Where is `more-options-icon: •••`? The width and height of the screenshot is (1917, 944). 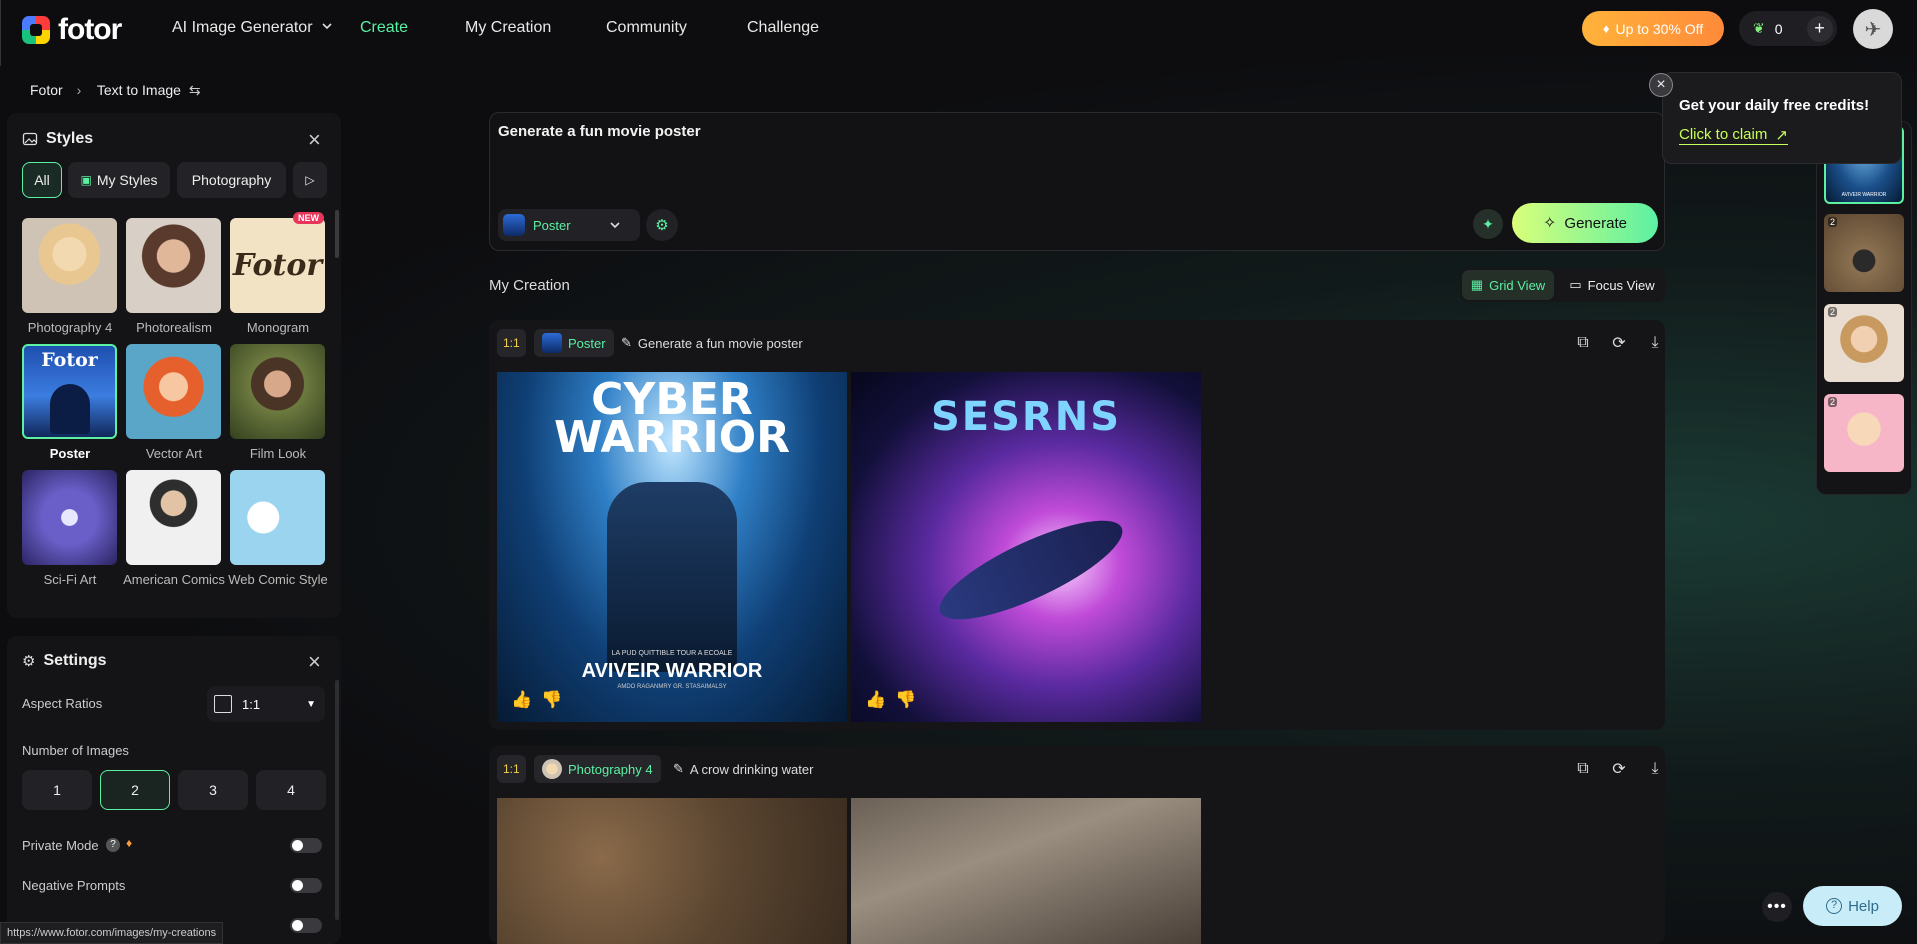
more-options-icon: ••• is located at coordinates (1777, 907).